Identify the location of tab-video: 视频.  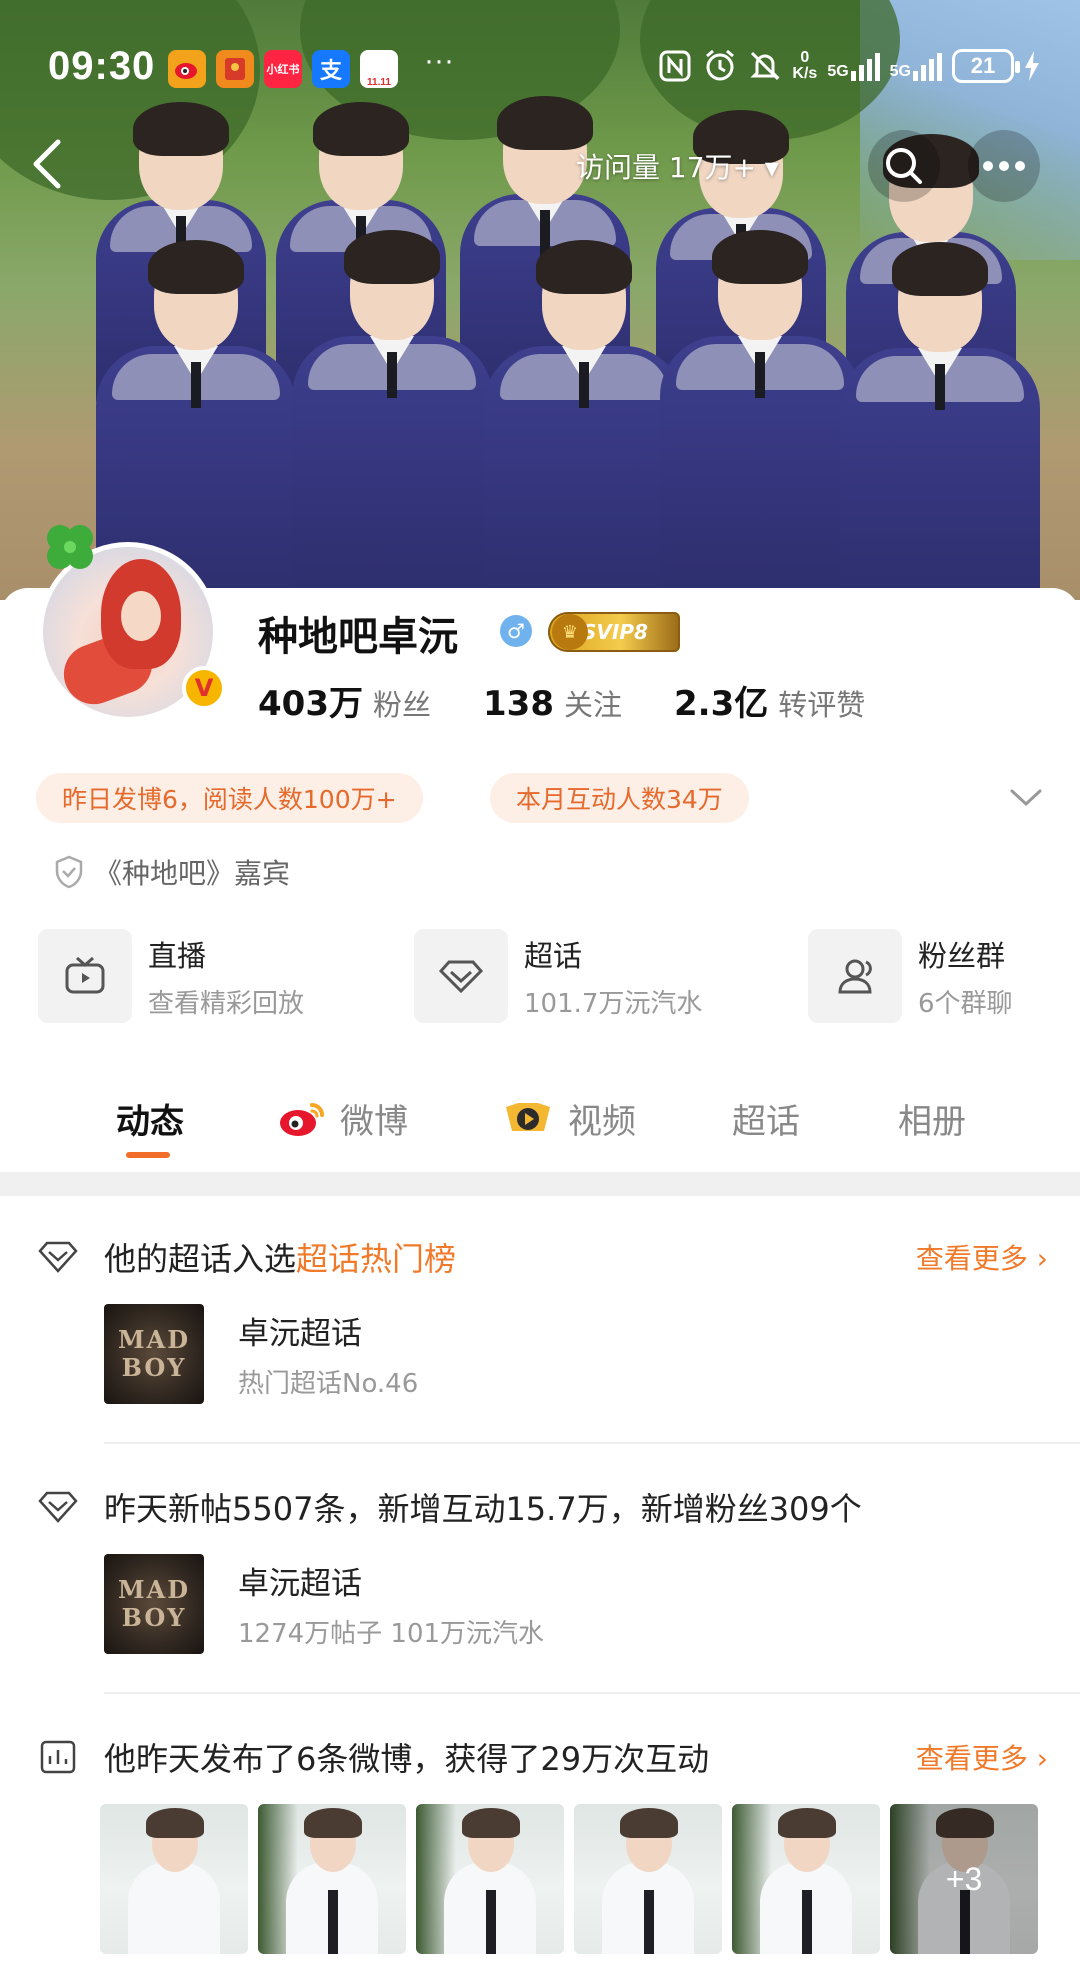
(569, 1118).